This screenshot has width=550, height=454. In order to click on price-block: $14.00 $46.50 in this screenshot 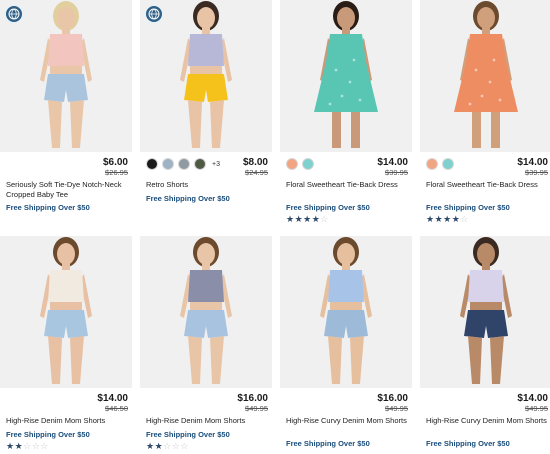, I will do `click(112, 403)`.